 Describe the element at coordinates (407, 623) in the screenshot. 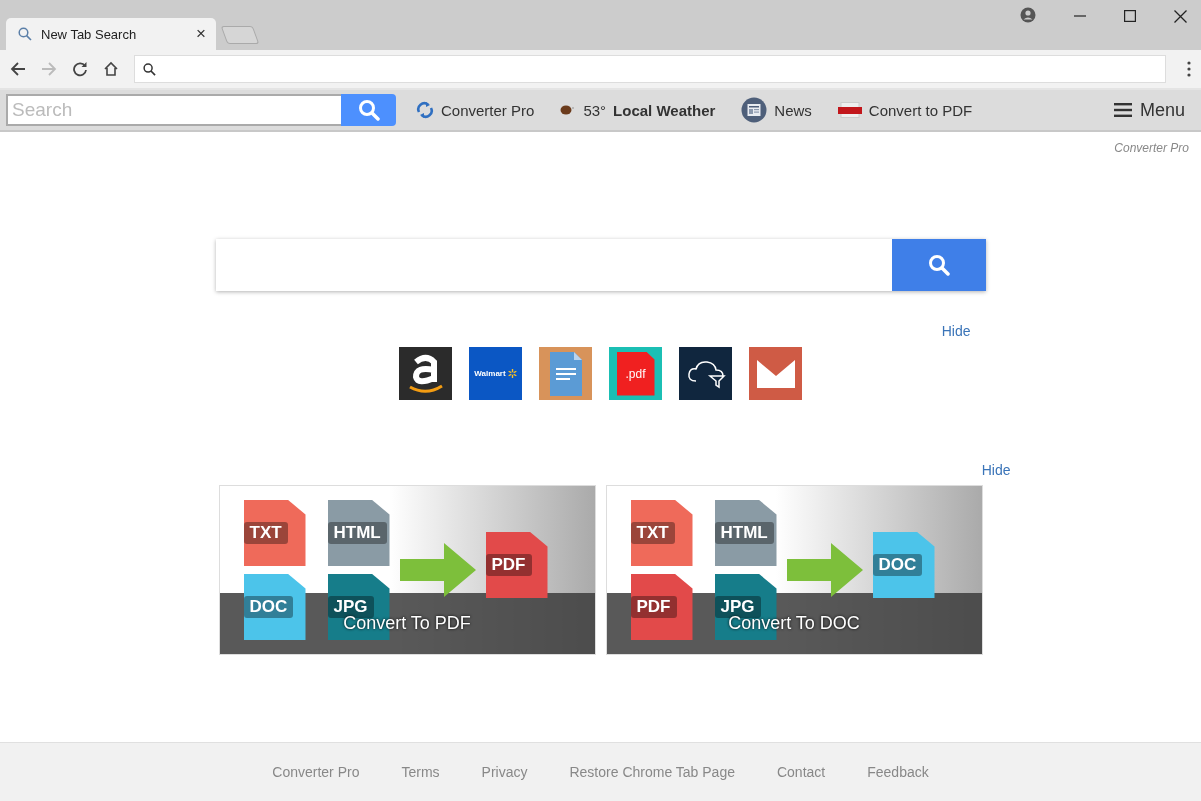

I see `card-caption: Convert To PDF` at that location.